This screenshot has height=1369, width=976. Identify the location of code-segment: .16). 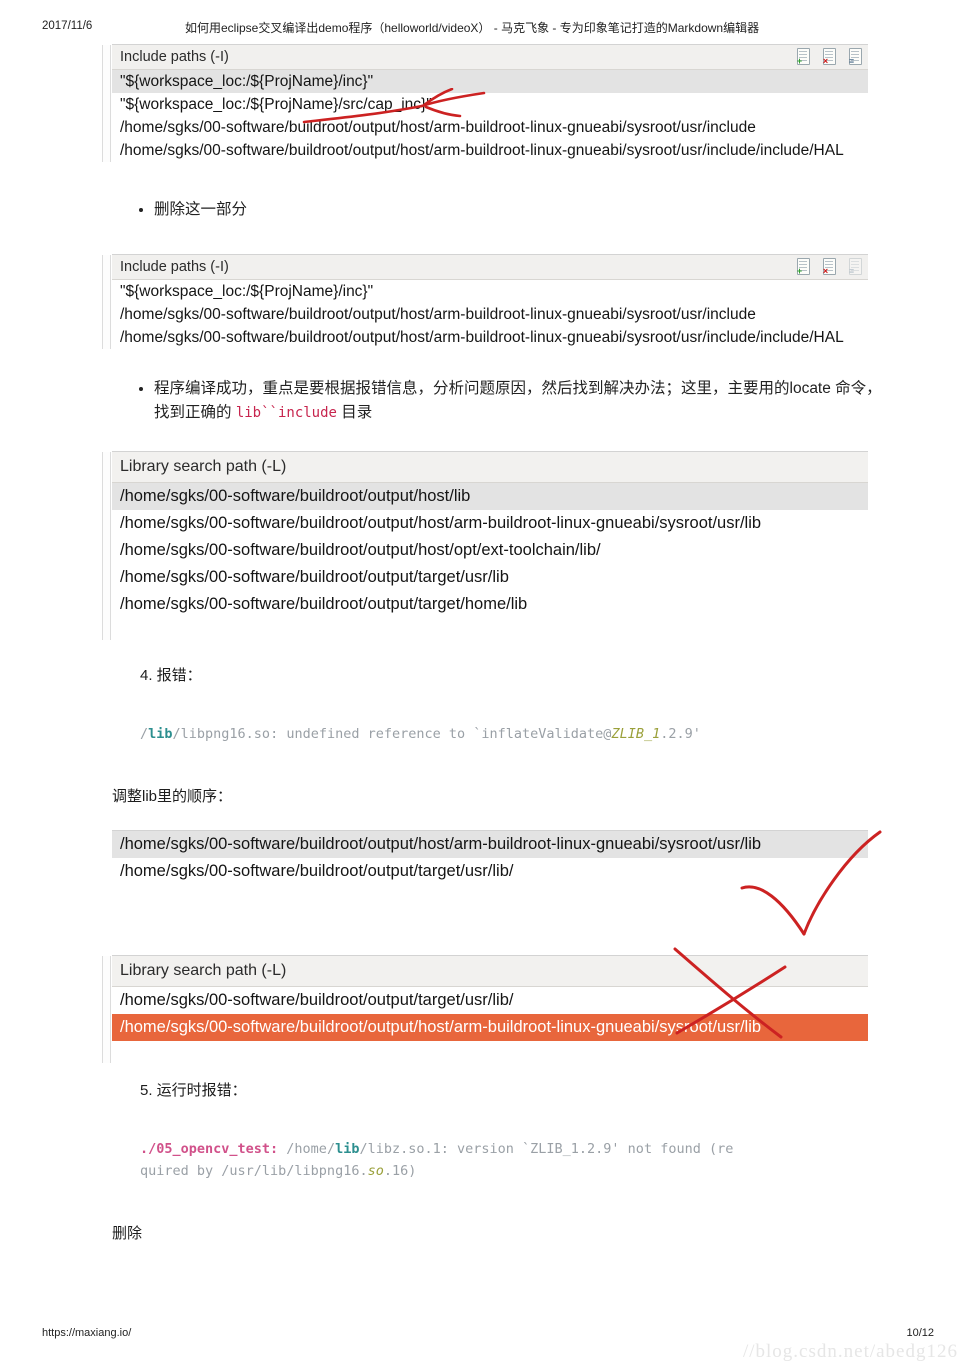
(400, 1171).